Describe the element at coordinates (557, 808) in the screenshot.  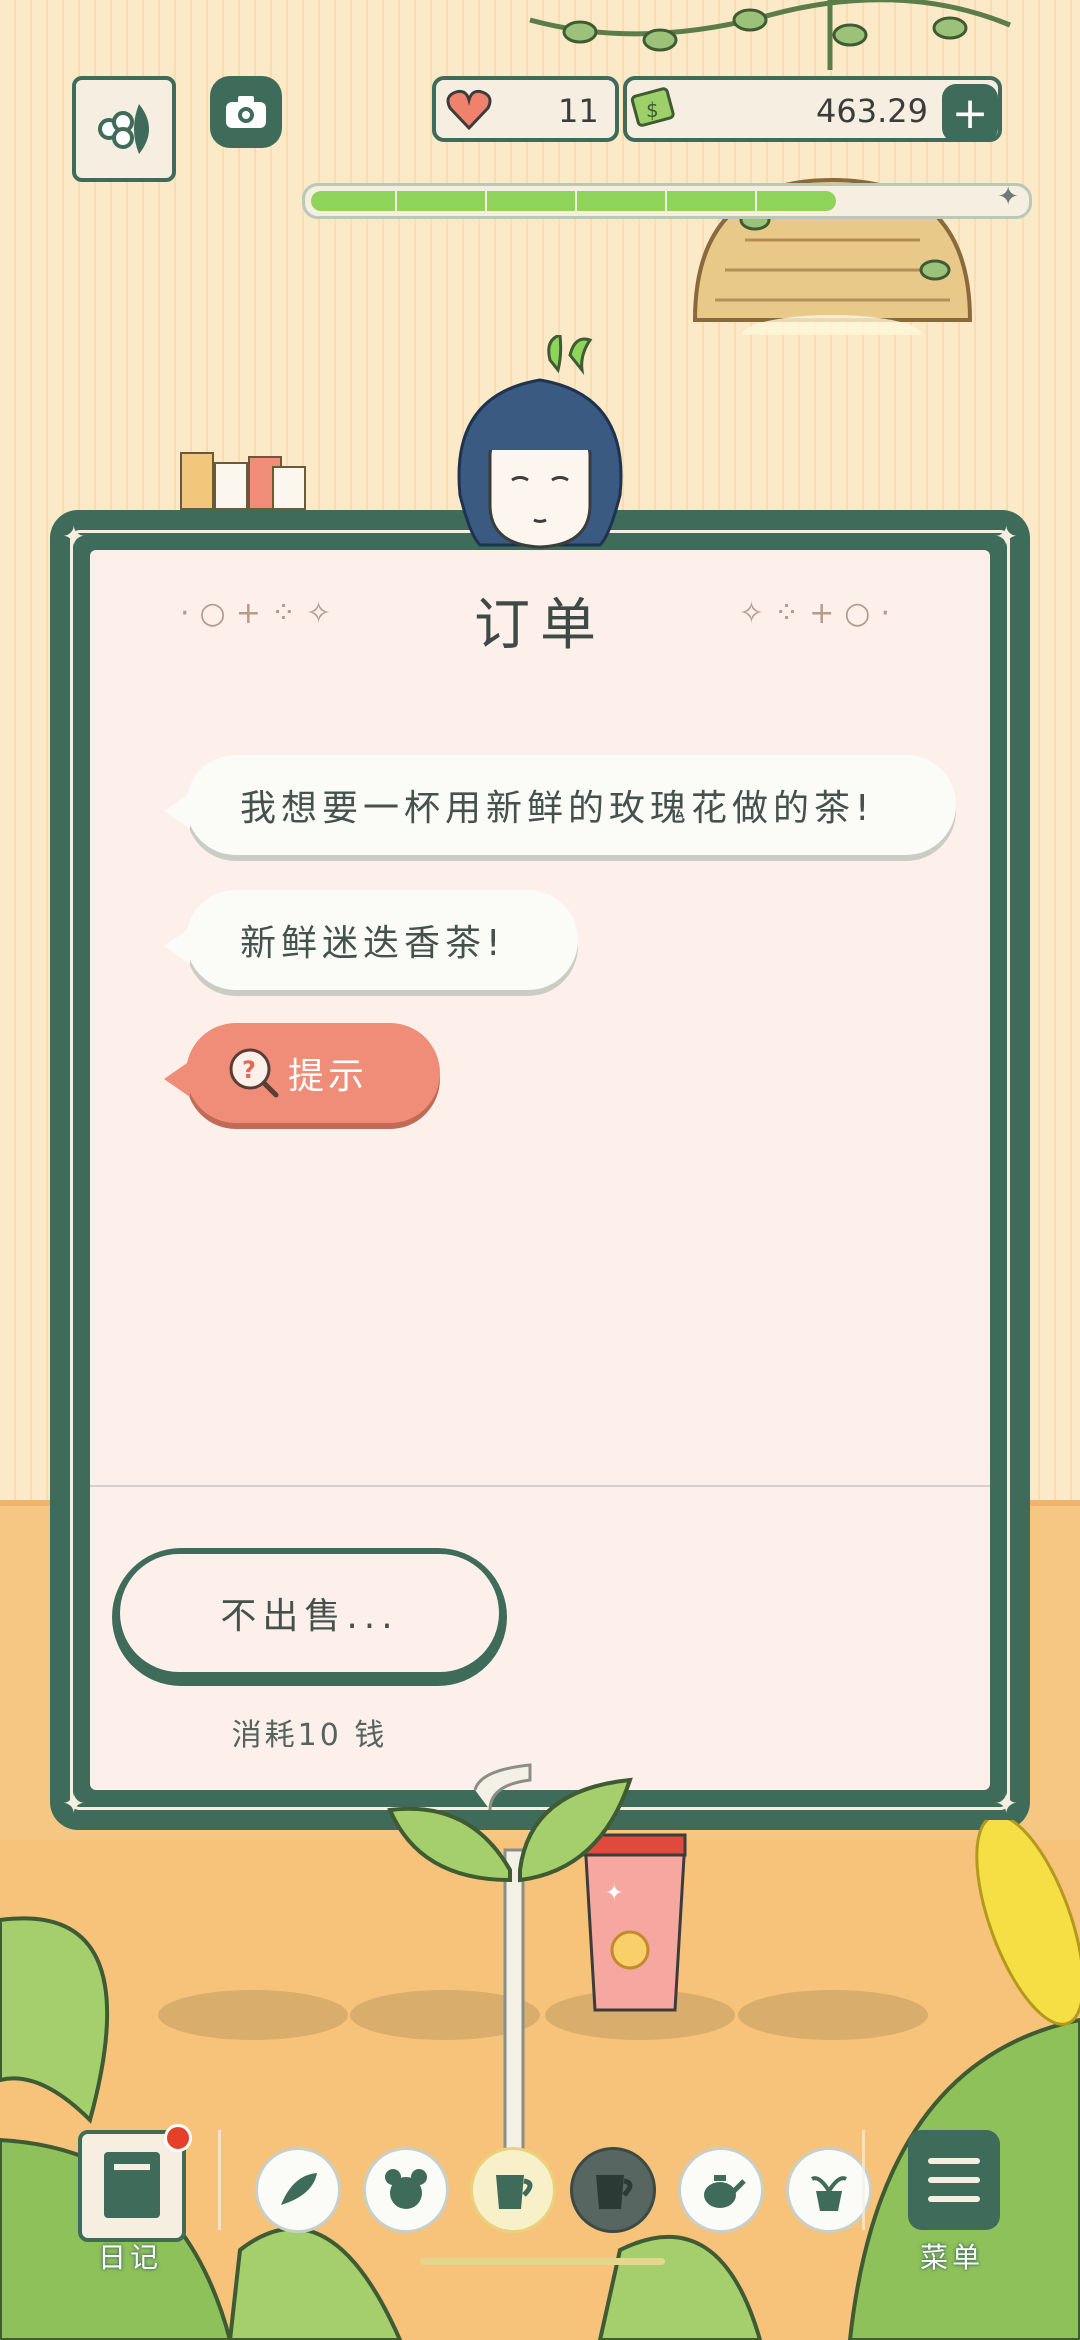
I see `request-text: 我想要一杯用新鲜的玫瑰花做的茶!` at that location.